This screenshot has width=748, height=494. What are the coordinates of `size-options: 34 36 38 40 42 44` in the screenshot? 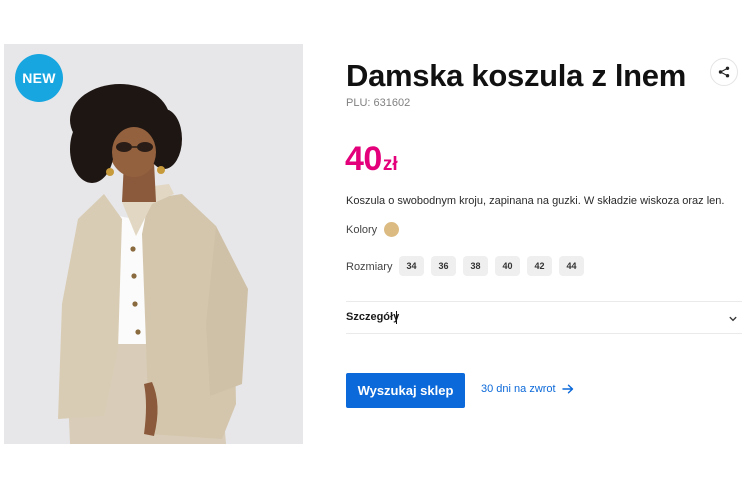 It's located at (491, 266).